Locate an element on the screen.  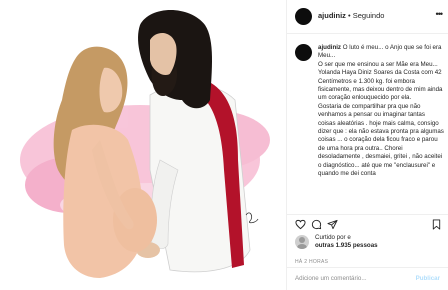
header-handle: ajudiniz • Seguindo is located at coordinates (351, 15).